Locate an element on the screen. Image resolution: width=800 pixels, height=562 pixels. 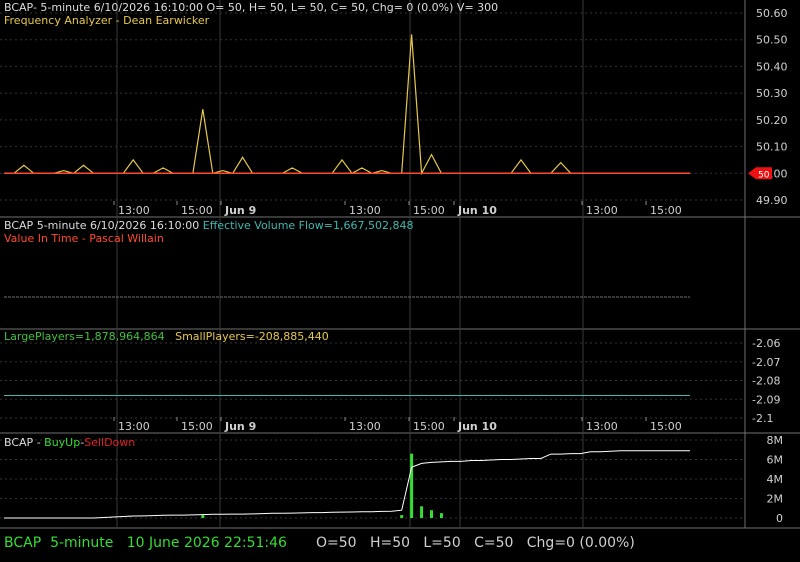
status-close: C=50 is located at coordinates (494, 543).